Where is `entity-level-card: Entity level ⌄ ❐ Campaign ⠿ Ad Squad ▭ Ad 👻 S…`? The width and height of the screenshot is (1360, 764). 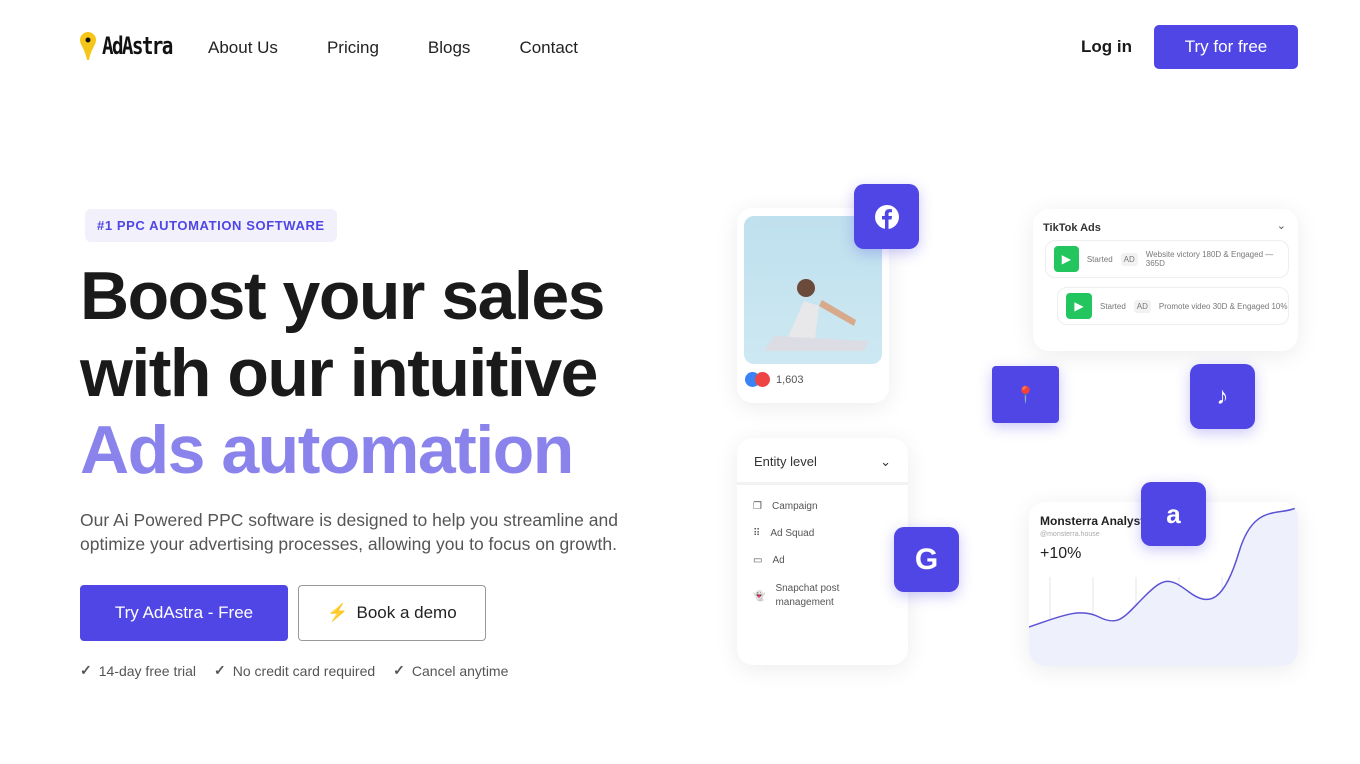 entity-level-card: Entity level ⌄ ❐ Campaign ⠿ Ad Squad ▭ Ad 👻 S… is located at coordinates (822, 551).